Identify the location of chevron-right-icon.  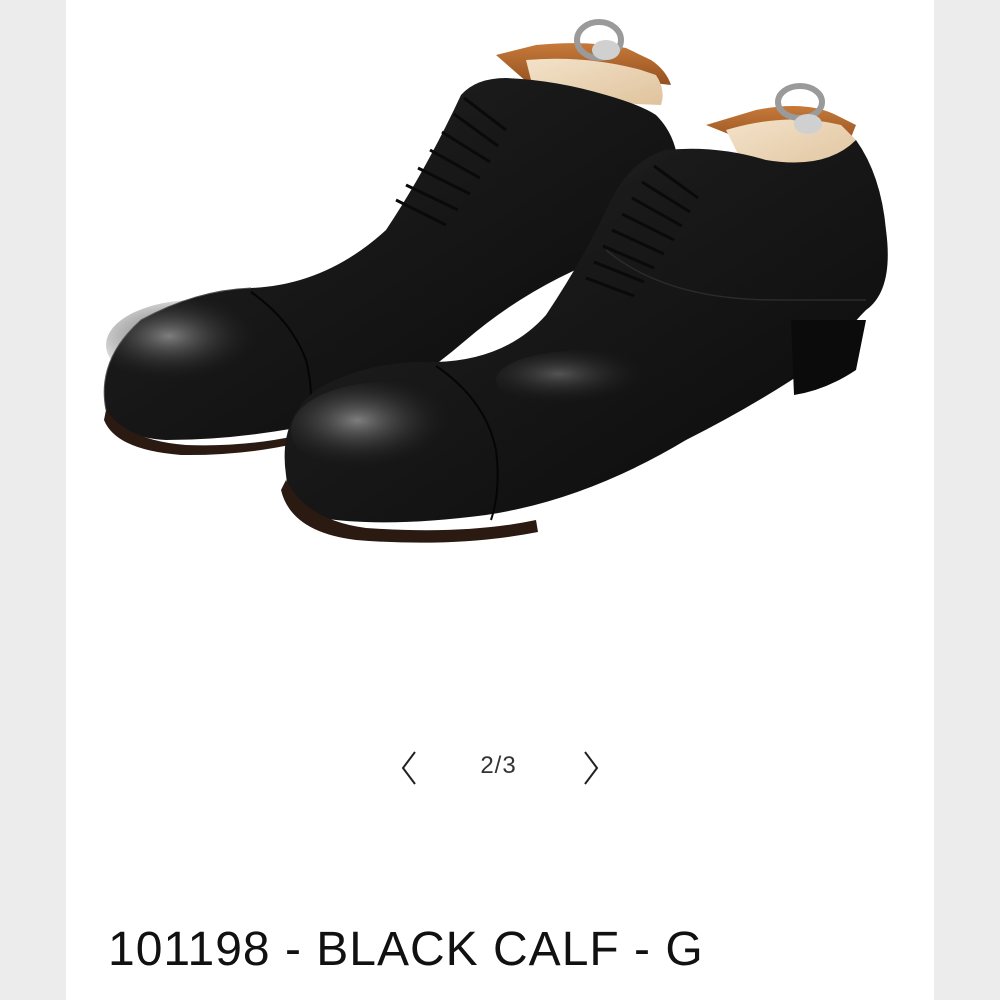
(591, 768).